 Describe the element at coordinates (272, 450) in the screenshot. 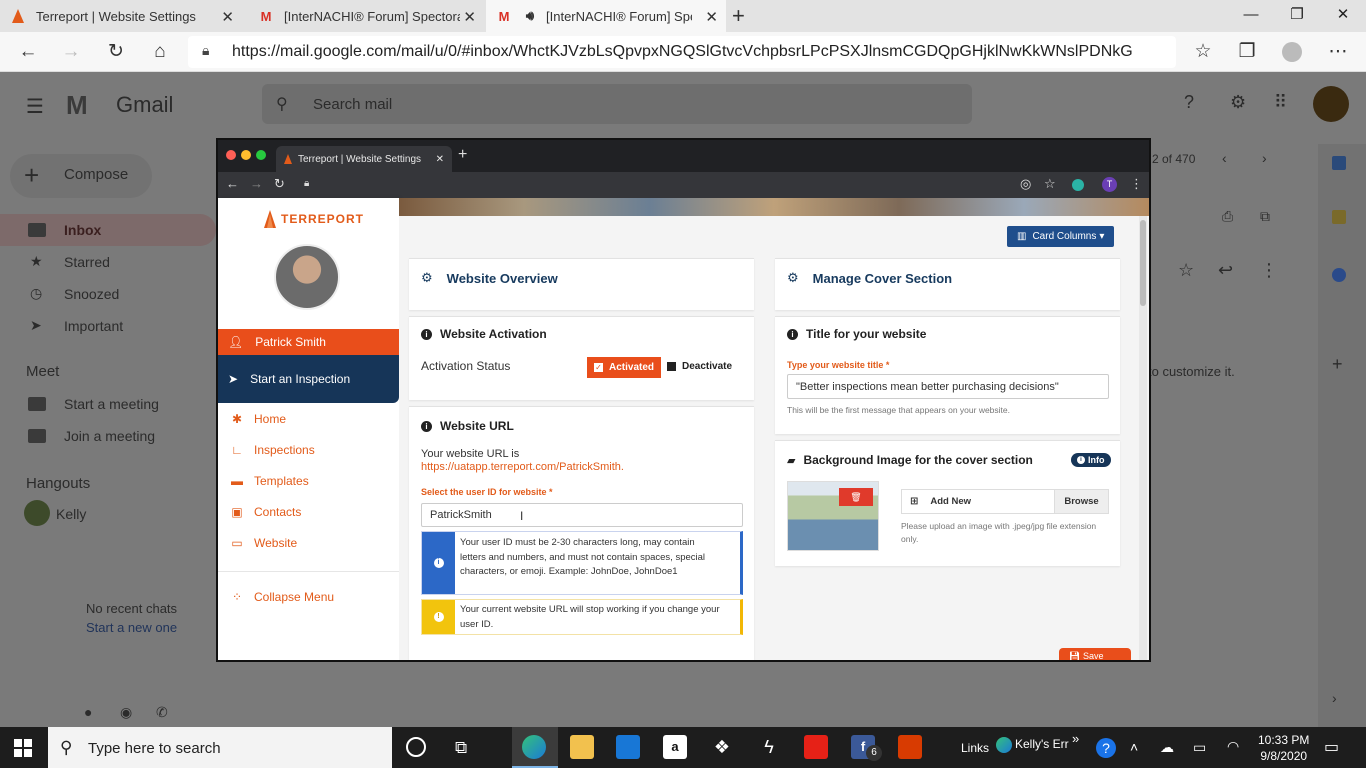

I see `menu-inspections: ∟ Inspections` at that location.